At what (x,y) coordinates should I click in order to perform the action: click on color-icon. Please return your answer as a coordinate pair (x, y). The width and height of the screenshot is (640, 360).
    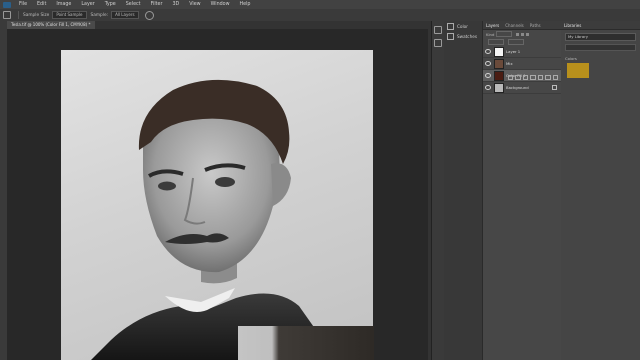
    Looking at the image, I should click on (450, 26).